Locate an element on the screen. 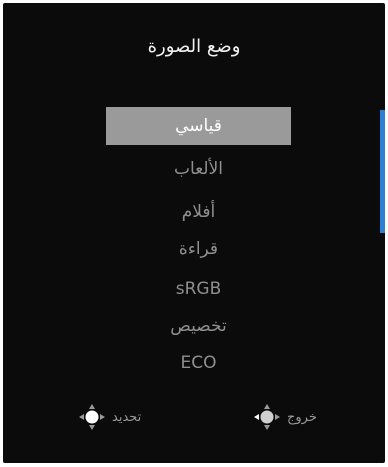 The image size is (388, 467). footer-exit-hint: خروج is located at coordinates (285, 417).